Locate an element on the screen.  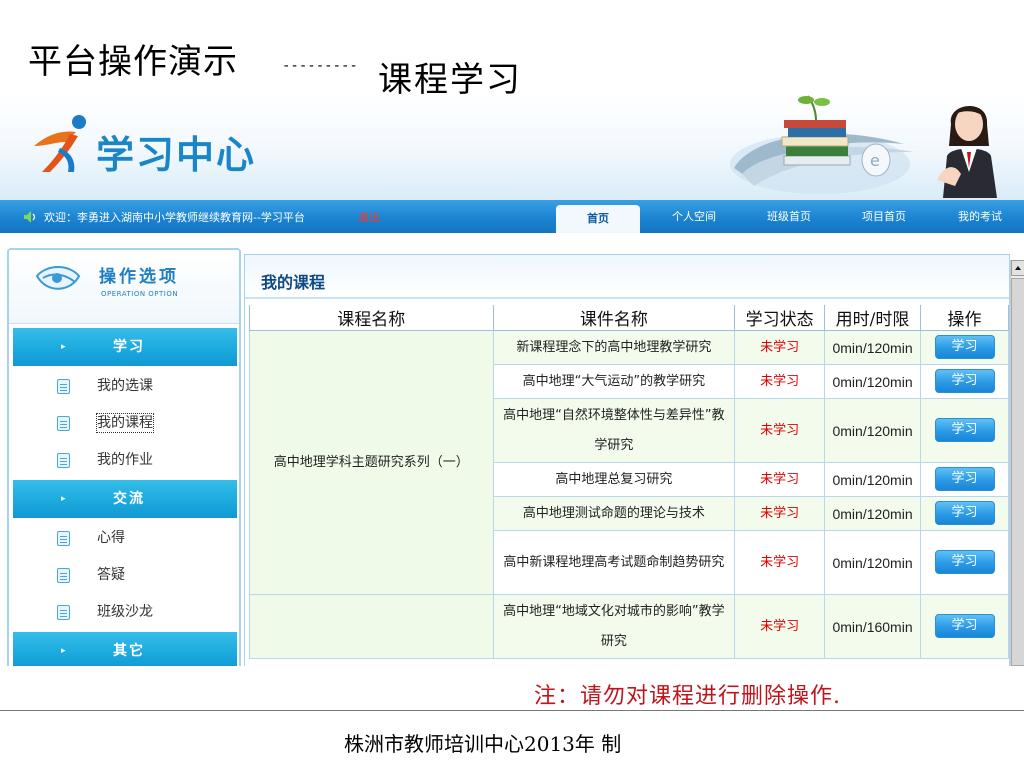
sidebar-section-label: 其它 is located at coordinates (129, 651).